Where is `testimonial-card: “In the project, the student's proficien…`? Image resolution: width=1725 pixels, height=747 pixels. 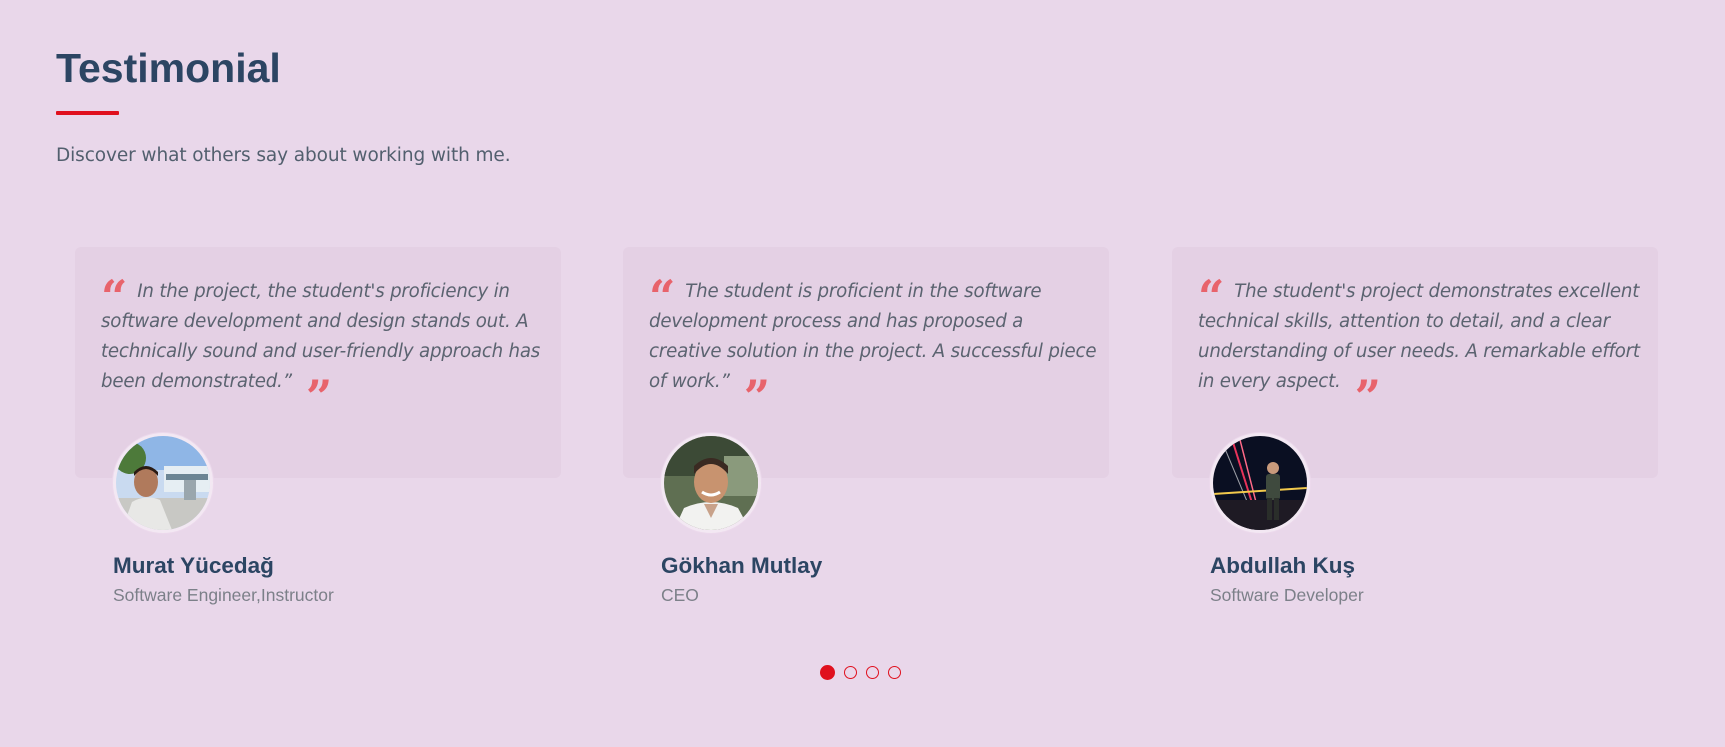
testimonial-card: “In the project, the student's proficien… is located at coordinates (318, 432).